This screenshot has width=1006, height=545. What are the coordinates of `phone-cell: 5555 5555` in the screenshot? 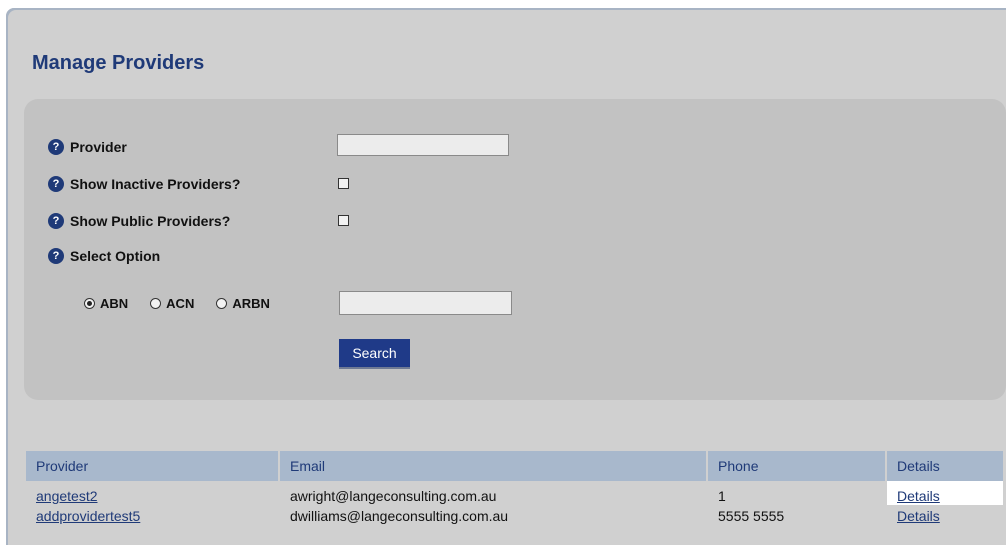 It's located at (797, 515).